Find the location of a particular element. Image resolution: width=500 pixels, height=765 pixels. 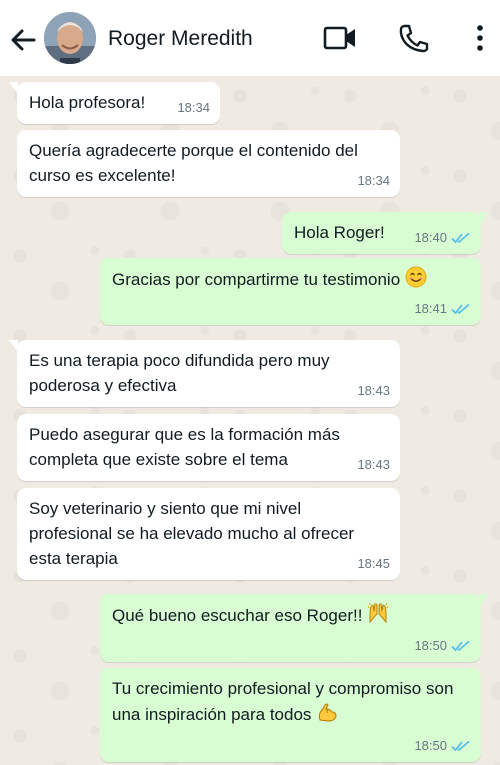

message-text: Gracias por compartirme tu testimonio is located at coordinates (256, 279).